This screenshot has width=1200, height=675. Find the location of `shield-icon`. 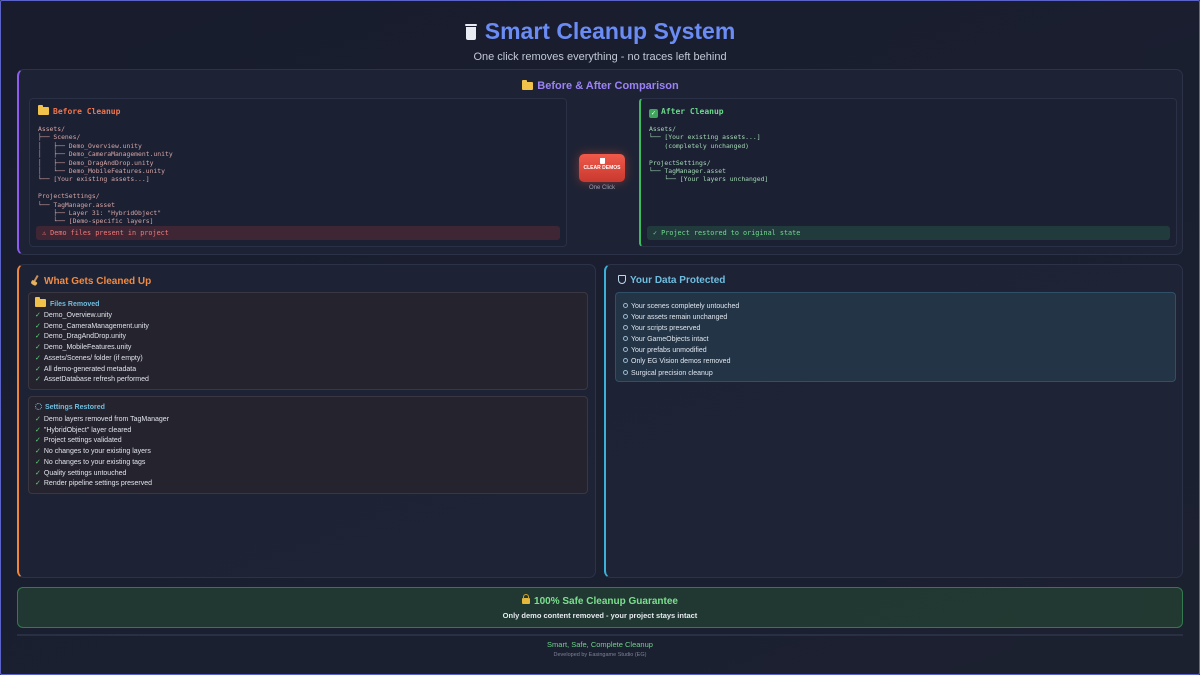

shield-icon is located at coordinates (622, 279).